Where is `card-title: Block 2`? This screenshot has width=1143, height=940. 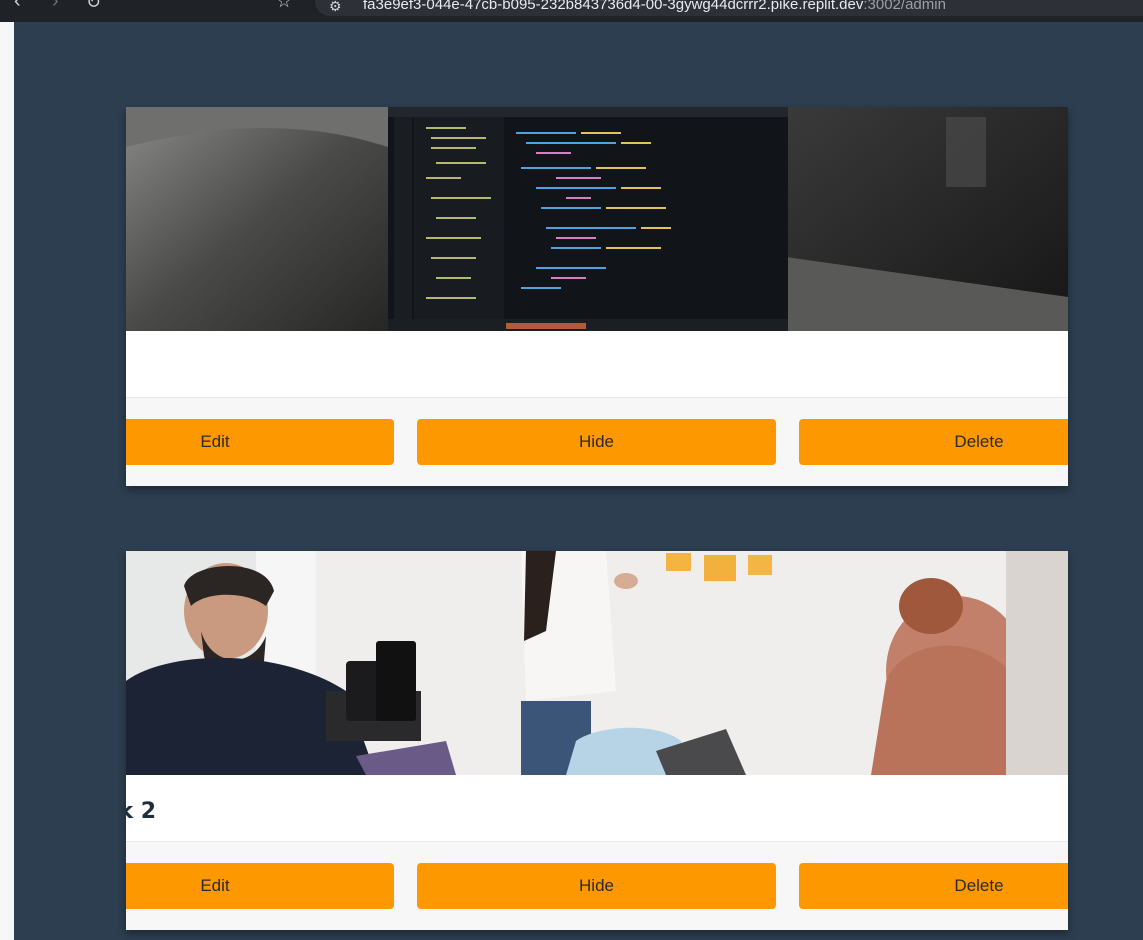 card-title: Block 2 is located at coordinates (141, 811).